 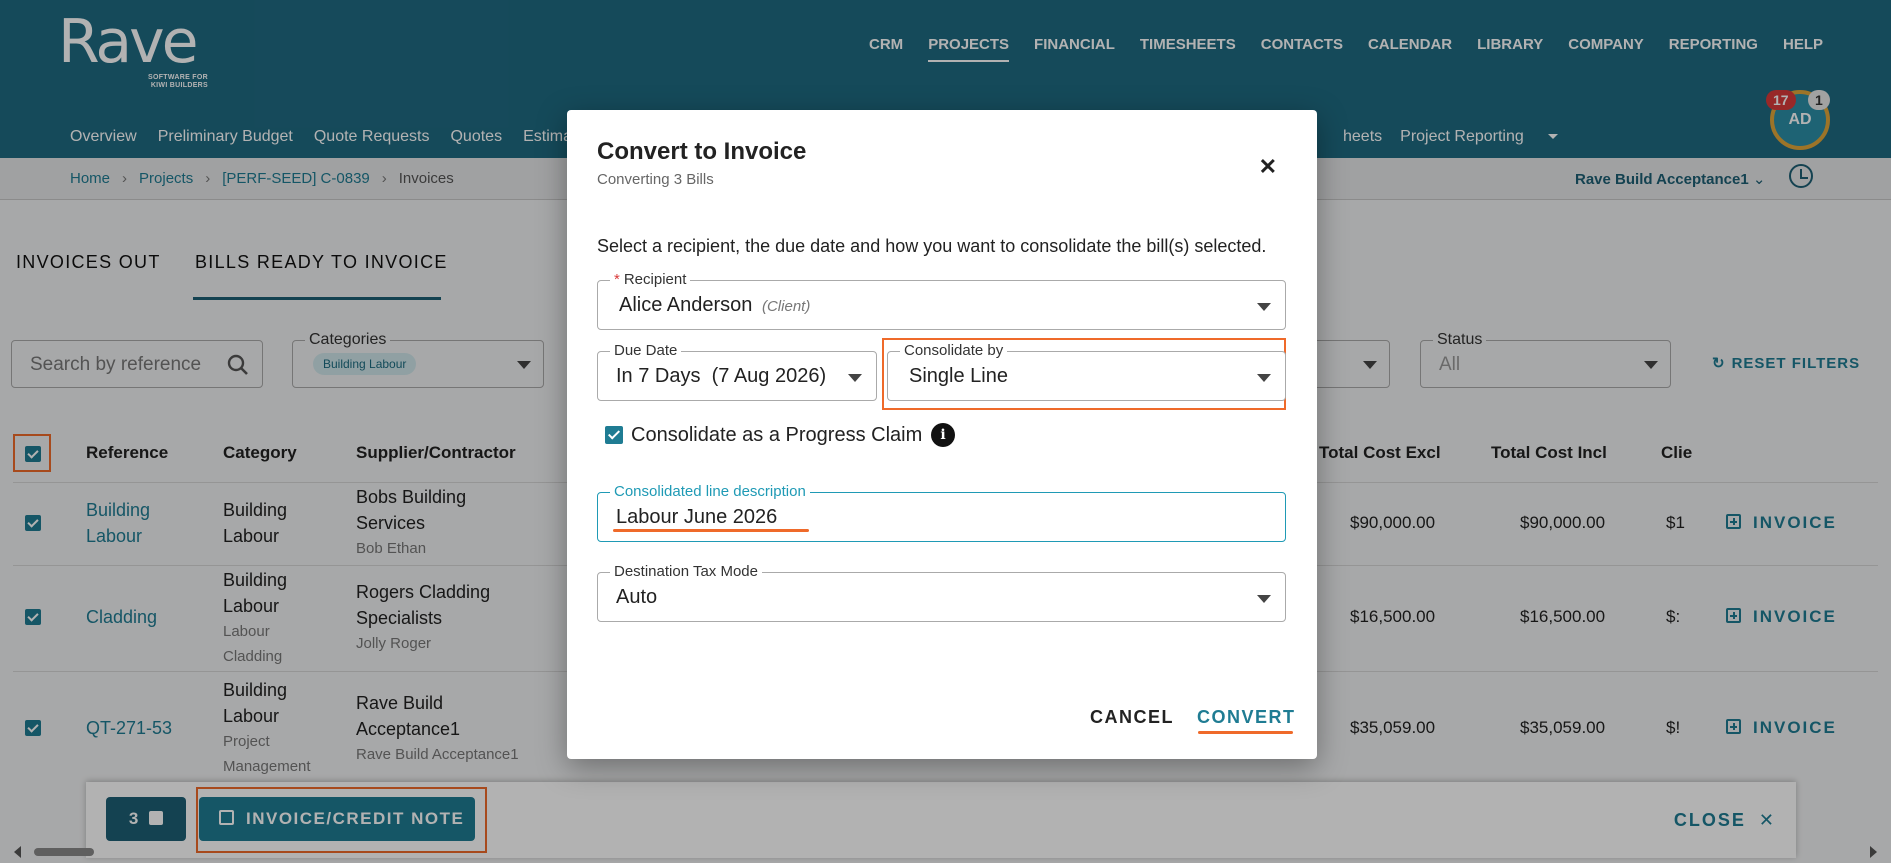 What do you see at coordinates (1086, 371) in the screenshot?
I see `consolidate-by-select: Consolidate by Single Line` at bounding box center [1086, 371].